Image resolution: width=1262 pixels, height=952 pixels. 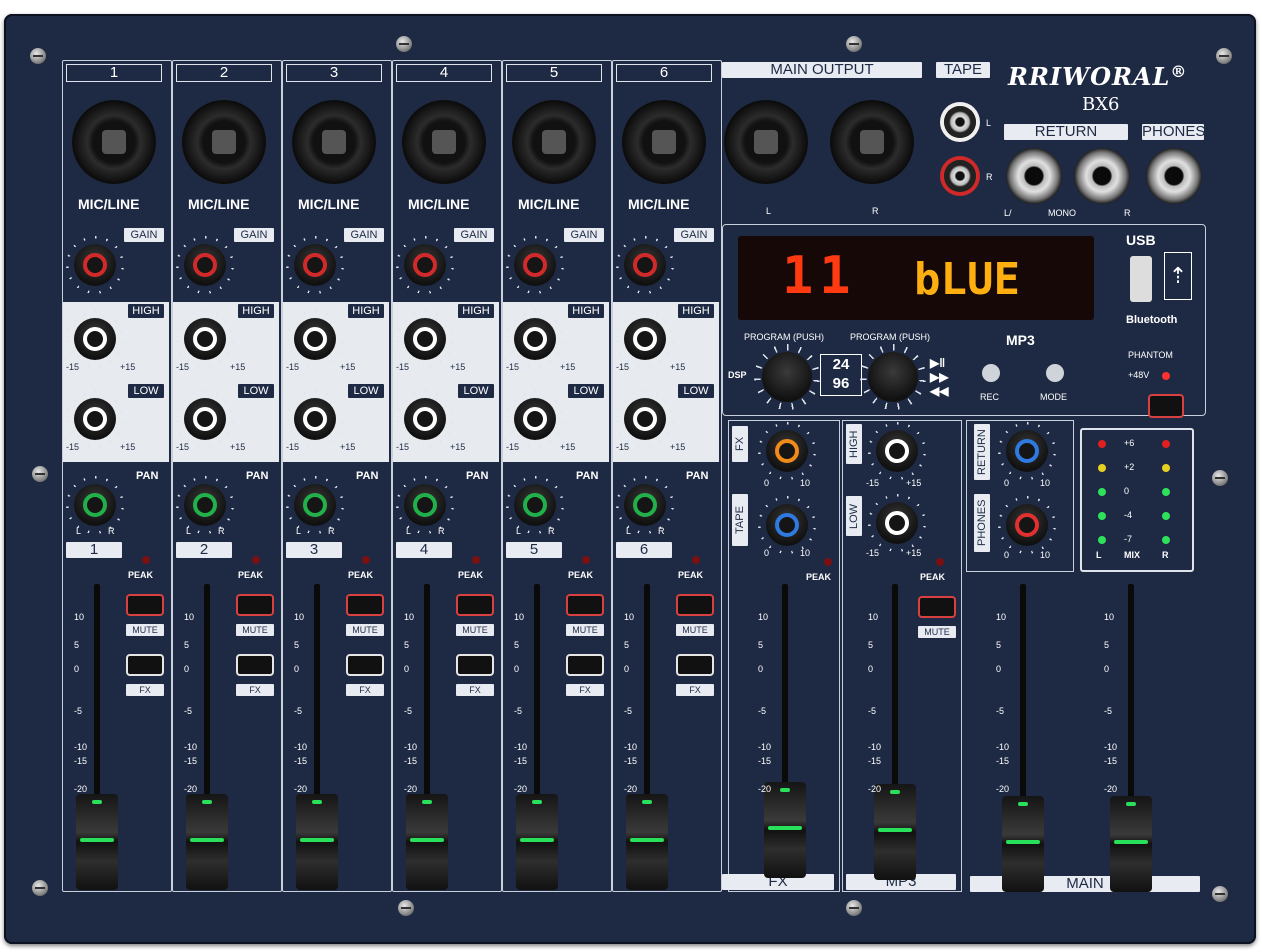 What do you see at coordinates (787, 451) in the screenshot?
I see `fx-level-knob` at bounding box center [787, 451].